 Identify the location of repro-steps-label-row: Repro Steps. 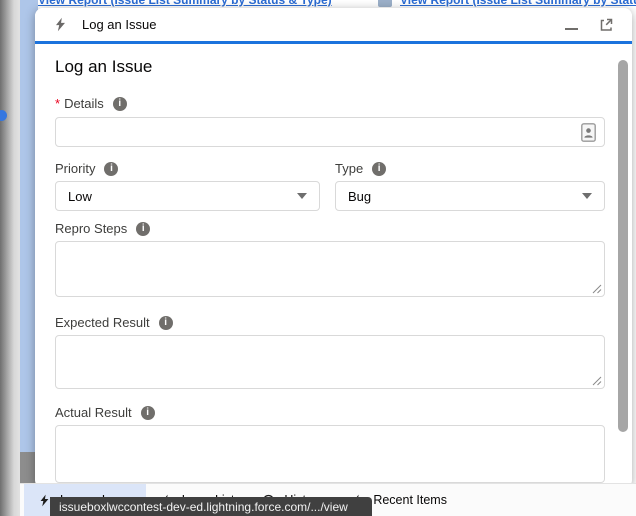
(330, 228).